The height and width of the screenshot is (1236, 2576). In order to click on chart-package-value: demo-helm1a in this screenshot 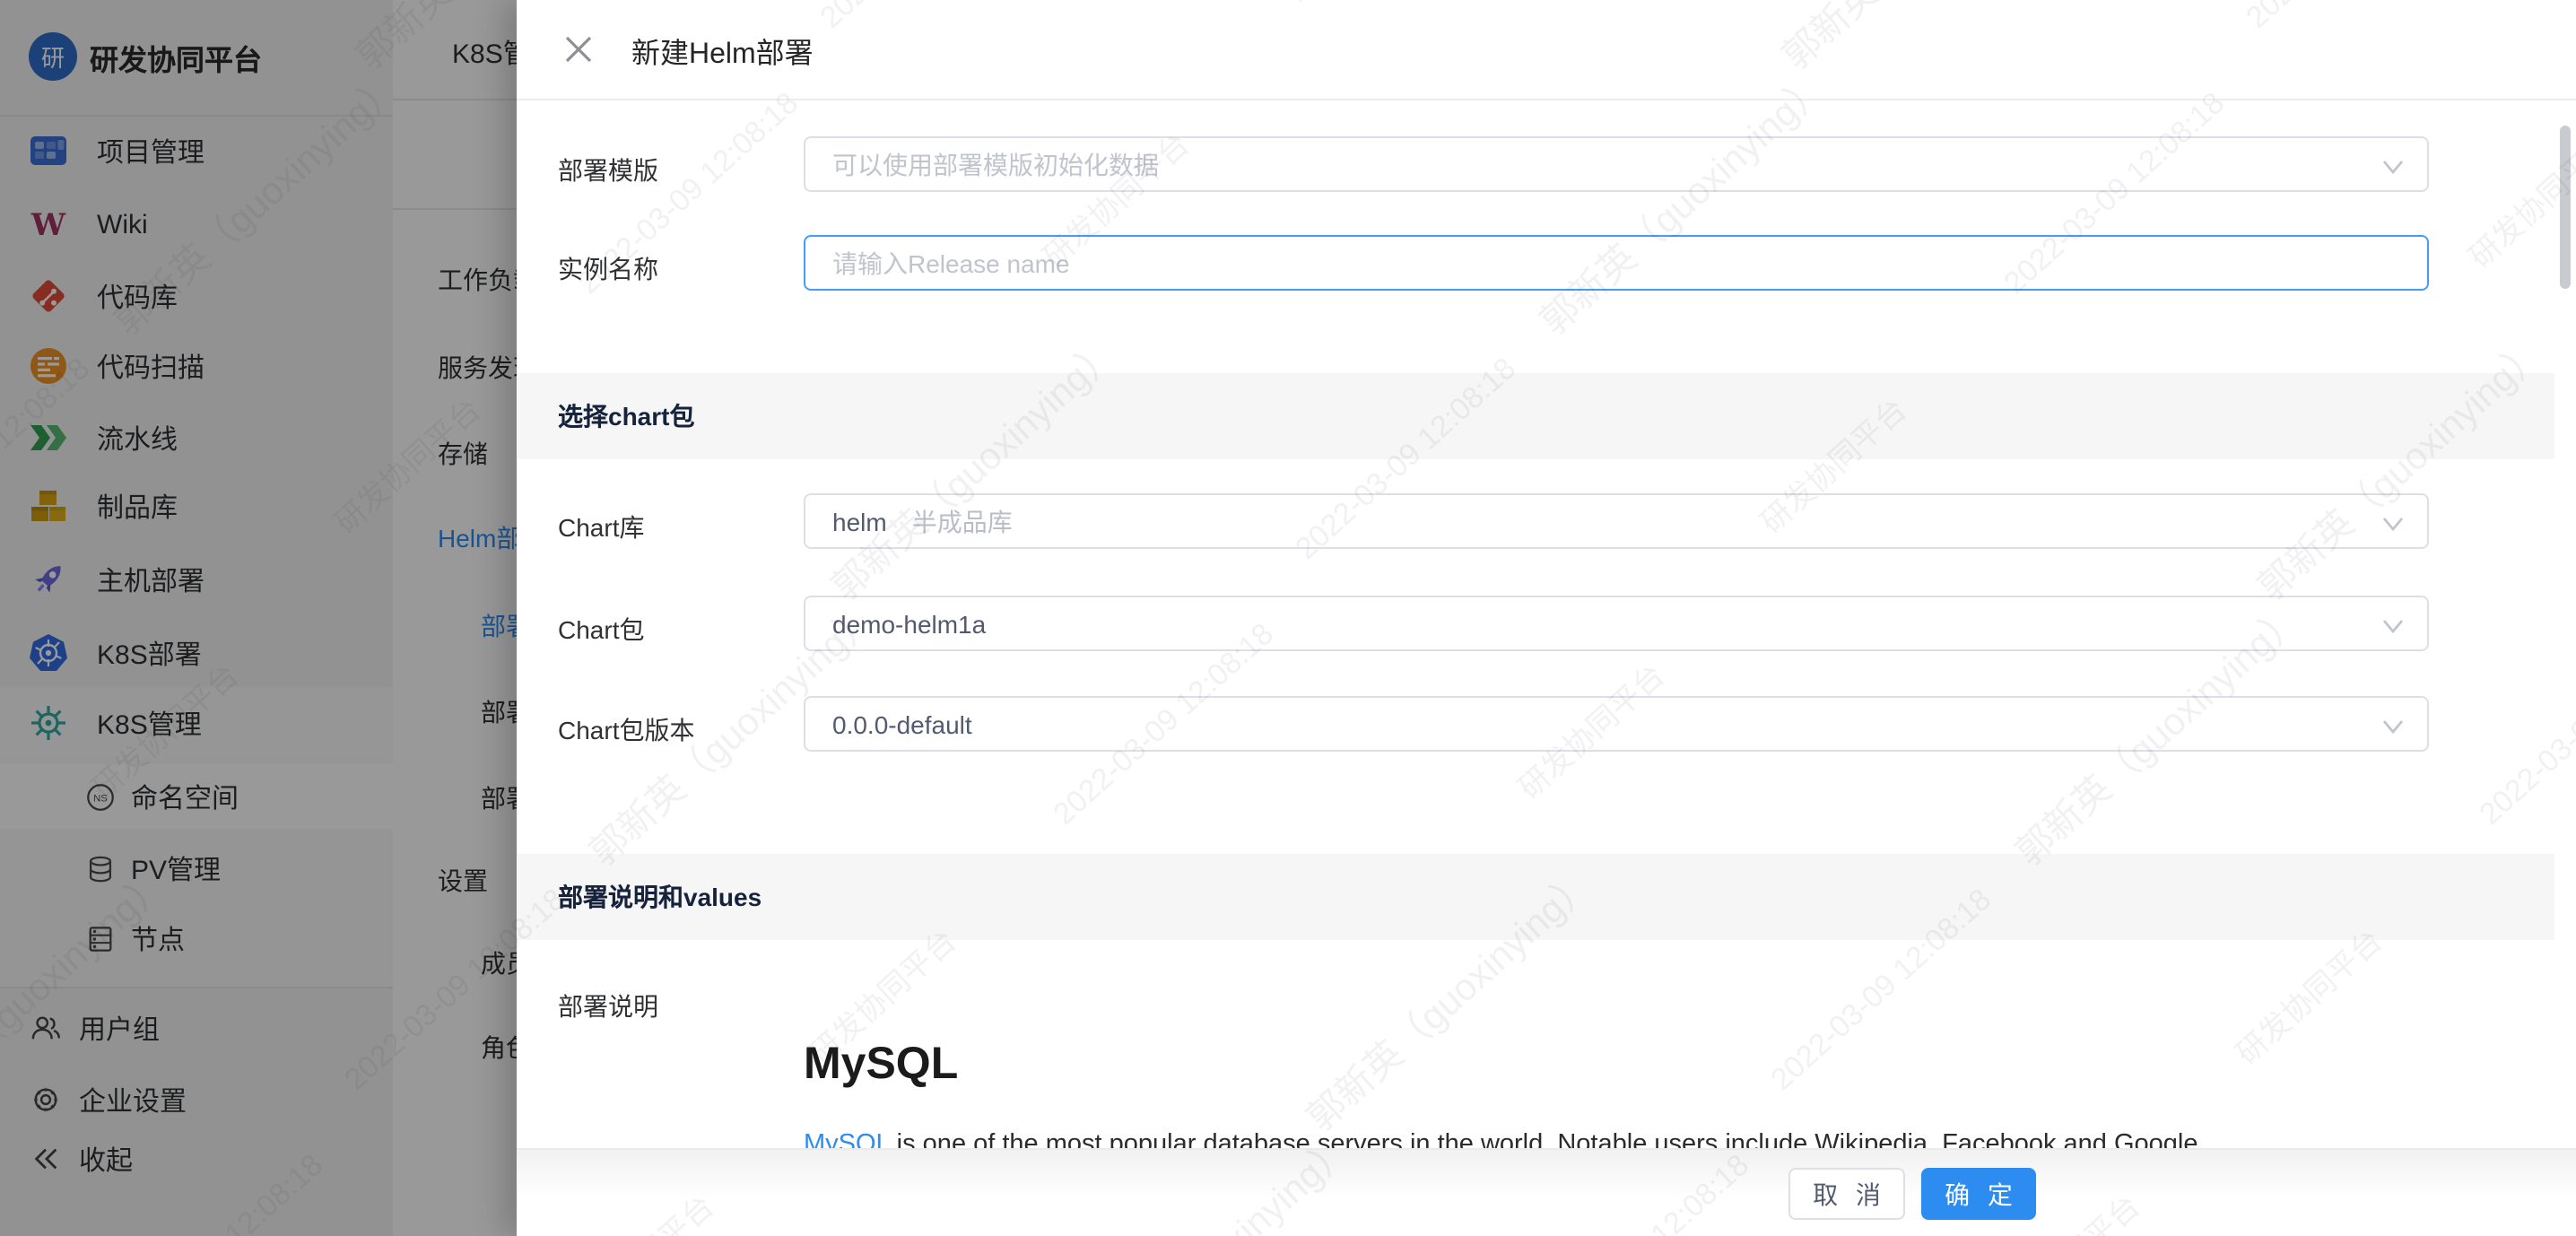, I will do `click(909, 623)`.